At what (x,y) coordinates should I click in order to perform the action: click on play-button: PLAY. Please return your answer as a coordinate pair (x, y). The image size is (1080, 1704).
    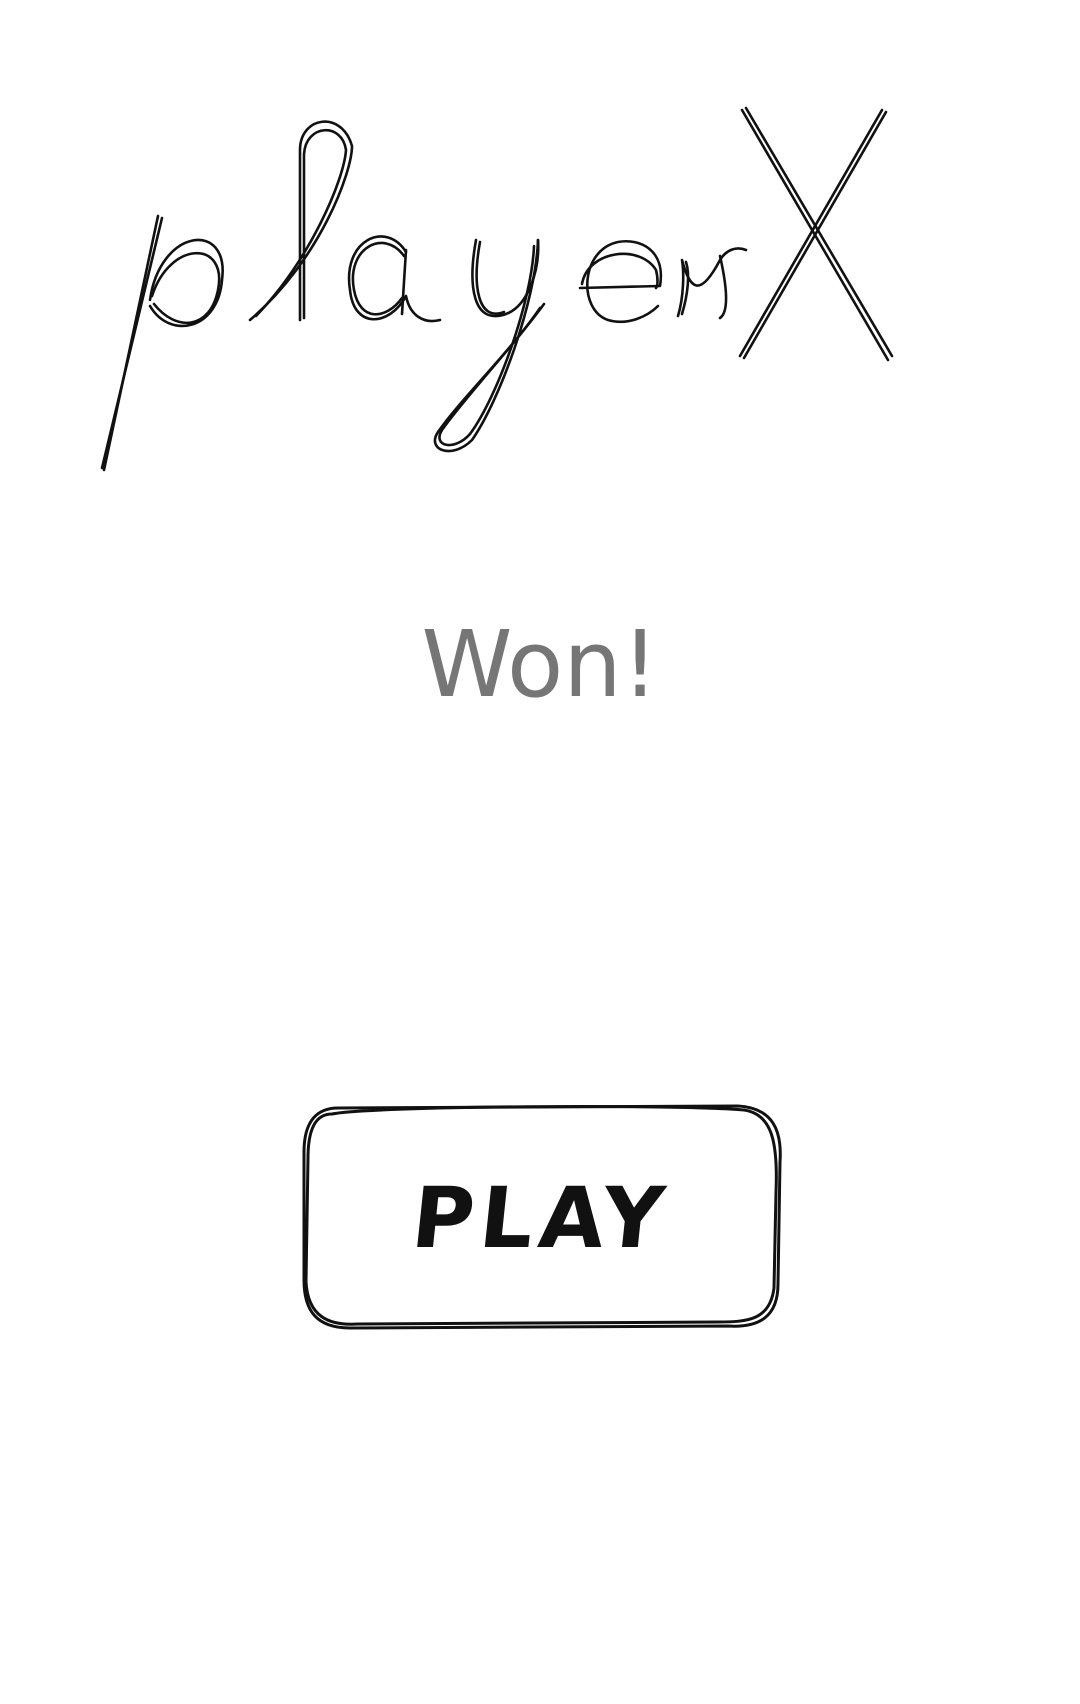
    Looking at the image, I should click on (541, 1218).